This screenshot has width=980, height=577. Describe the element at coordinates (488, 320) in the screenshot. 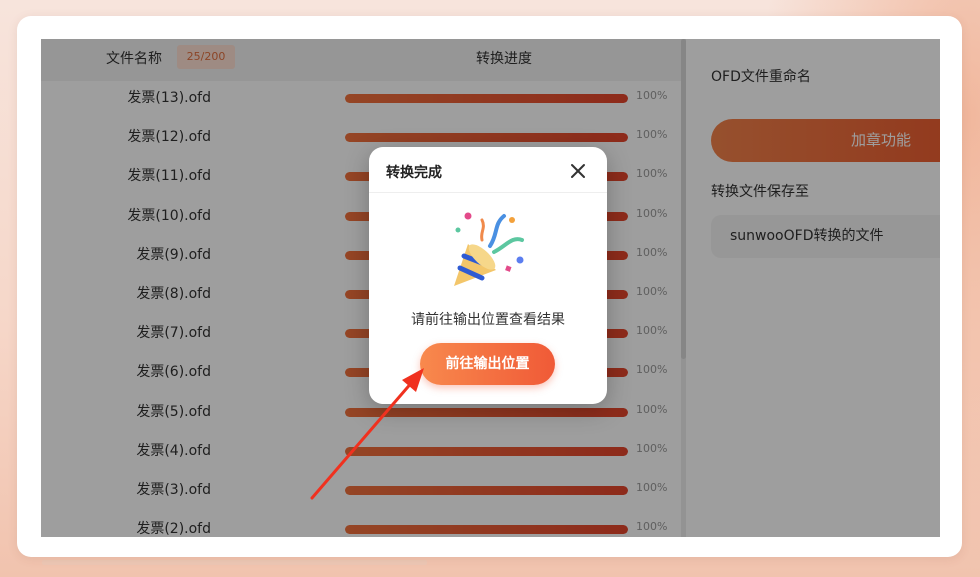

I see `dialog-message: 请前往输出位置查看结果` at that location.